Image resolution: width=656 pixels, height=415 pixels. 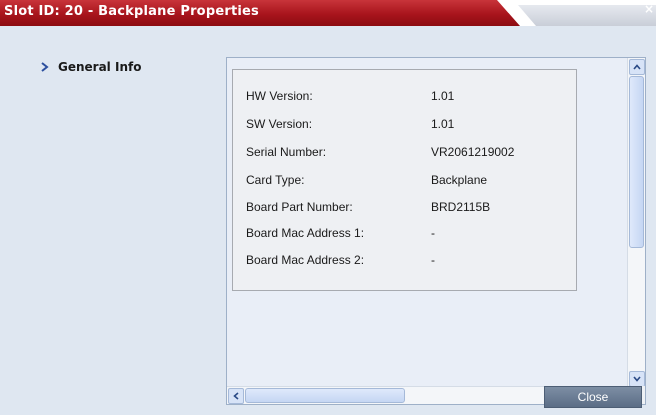 What do you see at coordinates (299, 207) in the screenshot?
I see `info-label: Board Part Number:` at bounding box center [299, 207].